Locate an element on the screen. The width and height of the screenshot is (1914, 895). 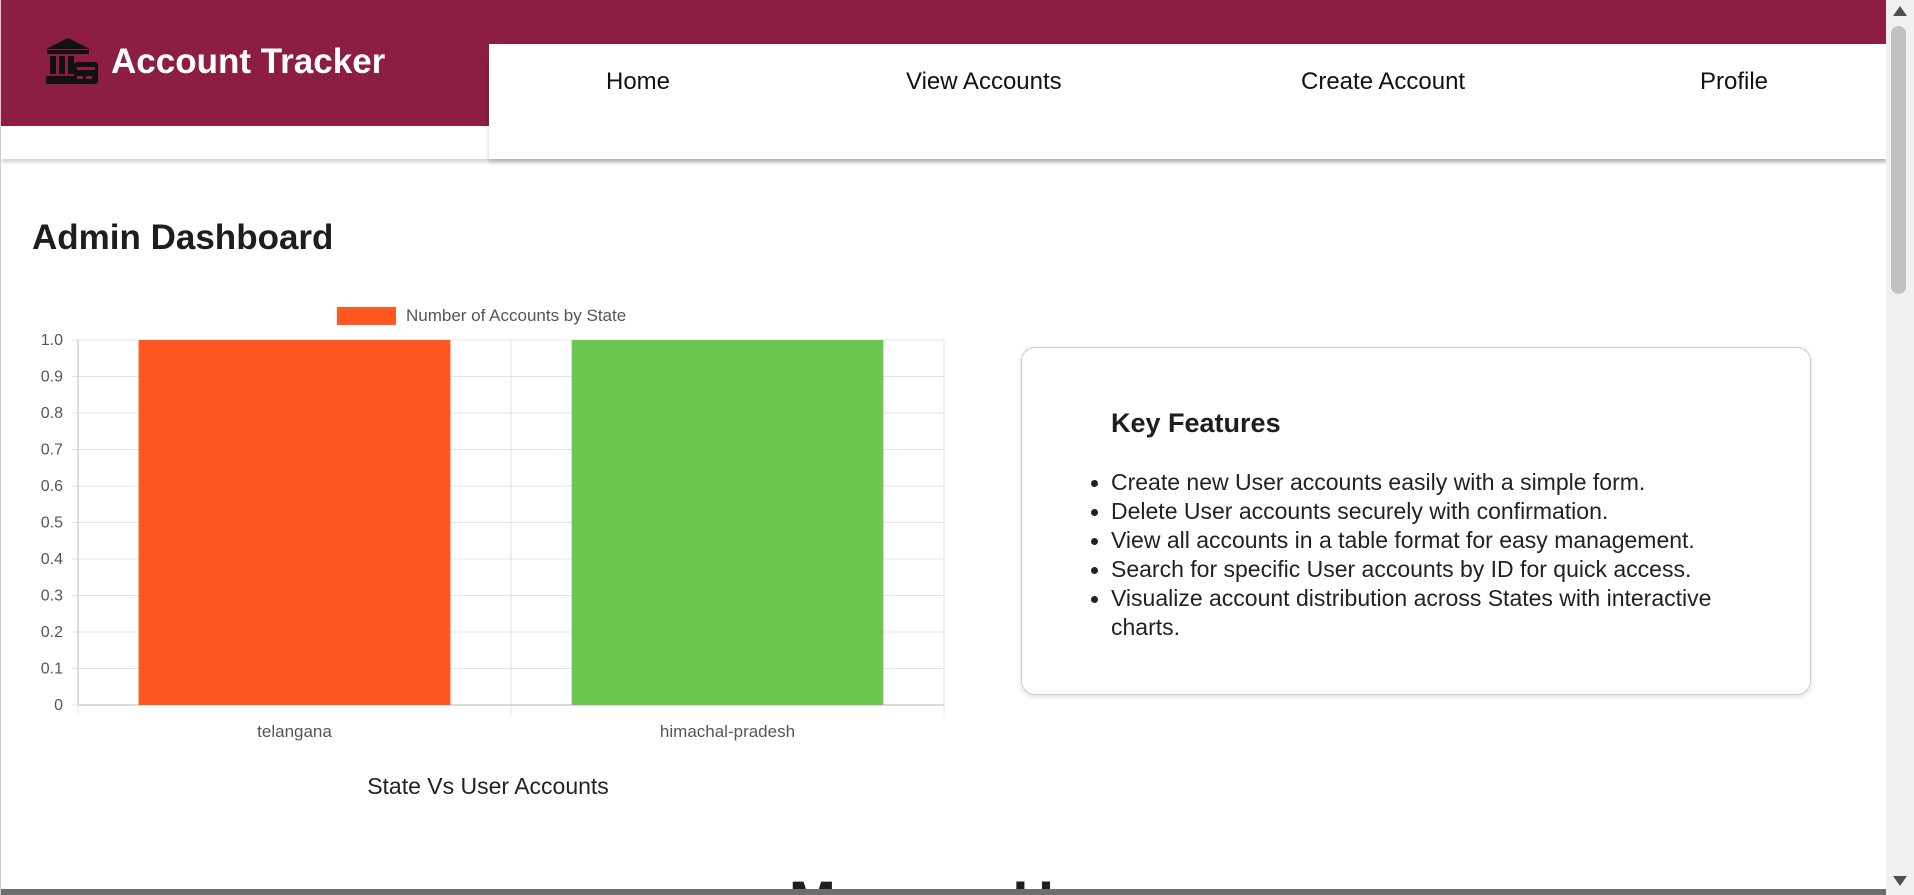
y-tick-label: 0.6 is located at coordinates (52, 486).